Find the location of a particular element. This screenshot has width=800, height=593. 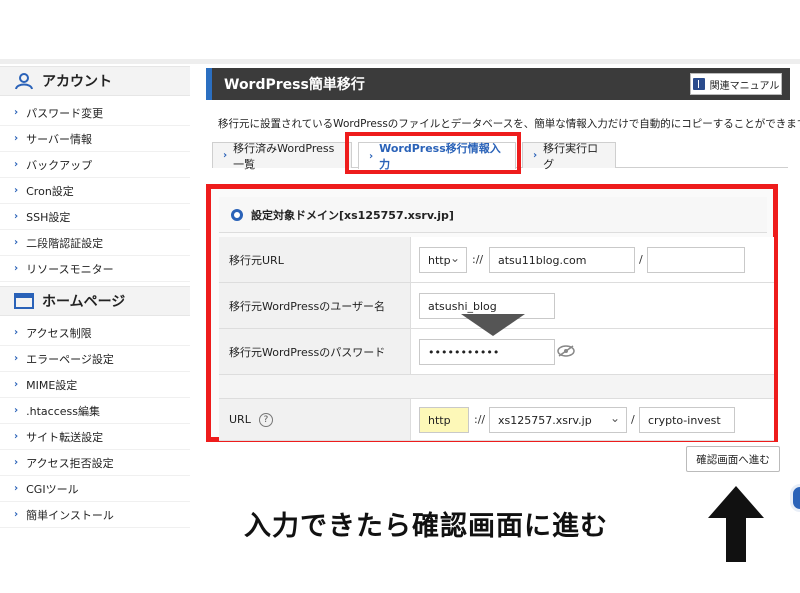

top-bar is located at coordinates (400, 32).